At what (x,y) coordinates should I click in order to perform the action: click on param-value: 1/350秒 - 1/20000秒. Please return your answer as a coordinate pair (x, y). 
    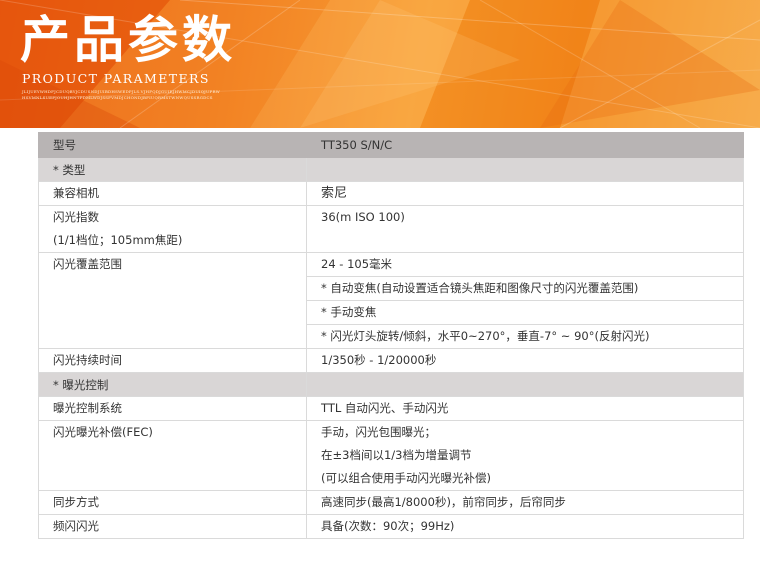
    Looking at the image, I should click on (379, 360).